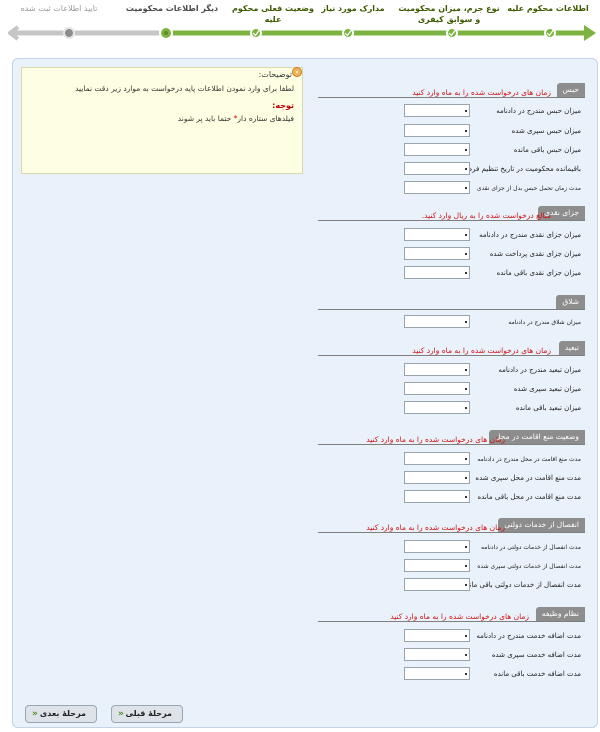 Image resolution: width=600 pixels, height=732 pixels. Describe the element at coordinates (530, 547) in the screenshot. I see `field-label: مدت انفصال از خدمات دولتی در دادنامه` at that location.